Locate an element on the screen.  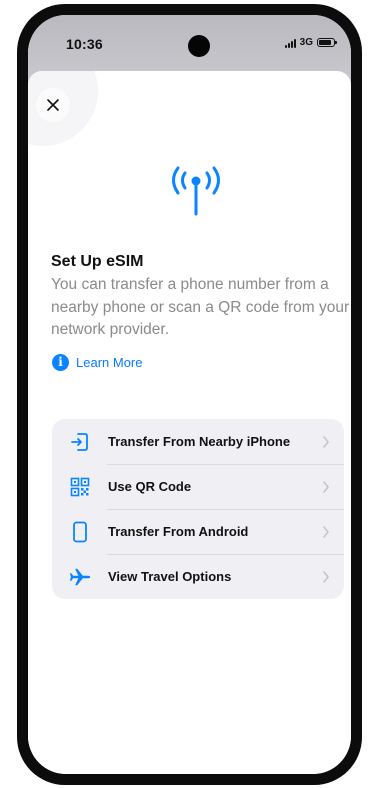
network-type: 3G is located at coordinates (306, 42).